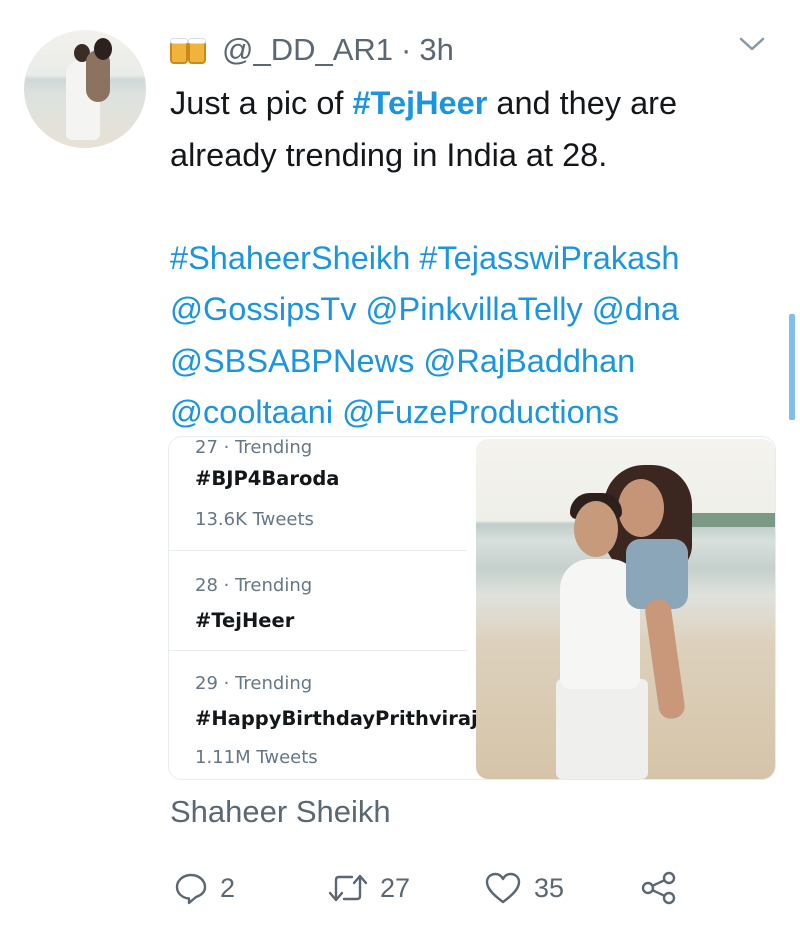  I want to click on reply-count: 2, so click(228, 887).